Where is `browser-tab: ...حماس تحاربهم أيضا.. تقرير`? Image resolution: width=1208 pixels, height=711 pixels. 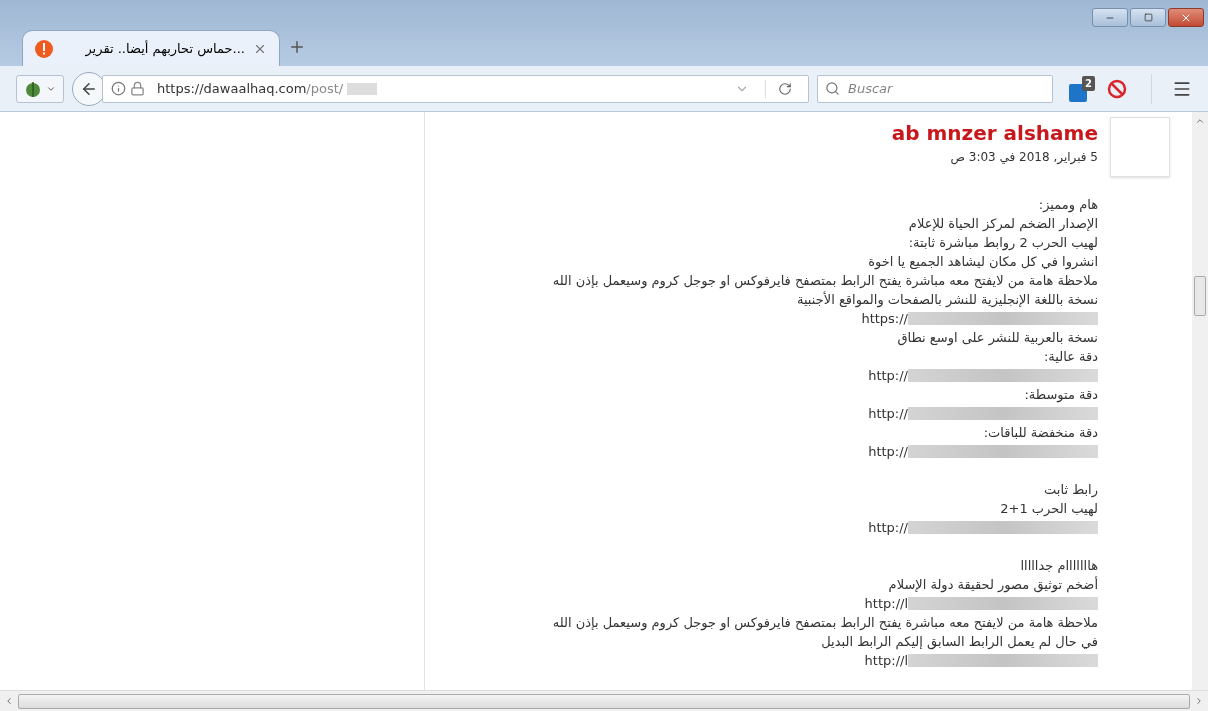
browser-tab: ...حماس تحاربهم أيضا.. تقرير is located at coordinates (151, 48).